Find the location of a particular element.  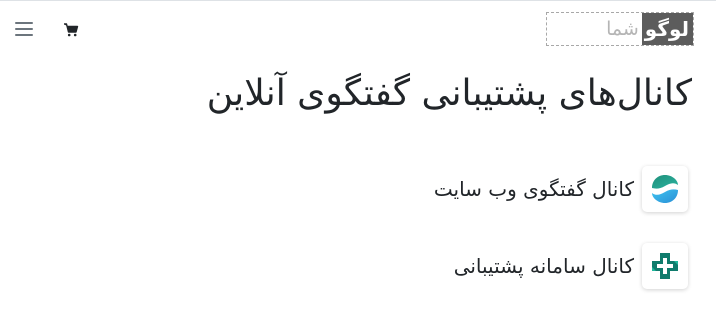

website-chat-channel-icon is located at coordinates (665, 189).